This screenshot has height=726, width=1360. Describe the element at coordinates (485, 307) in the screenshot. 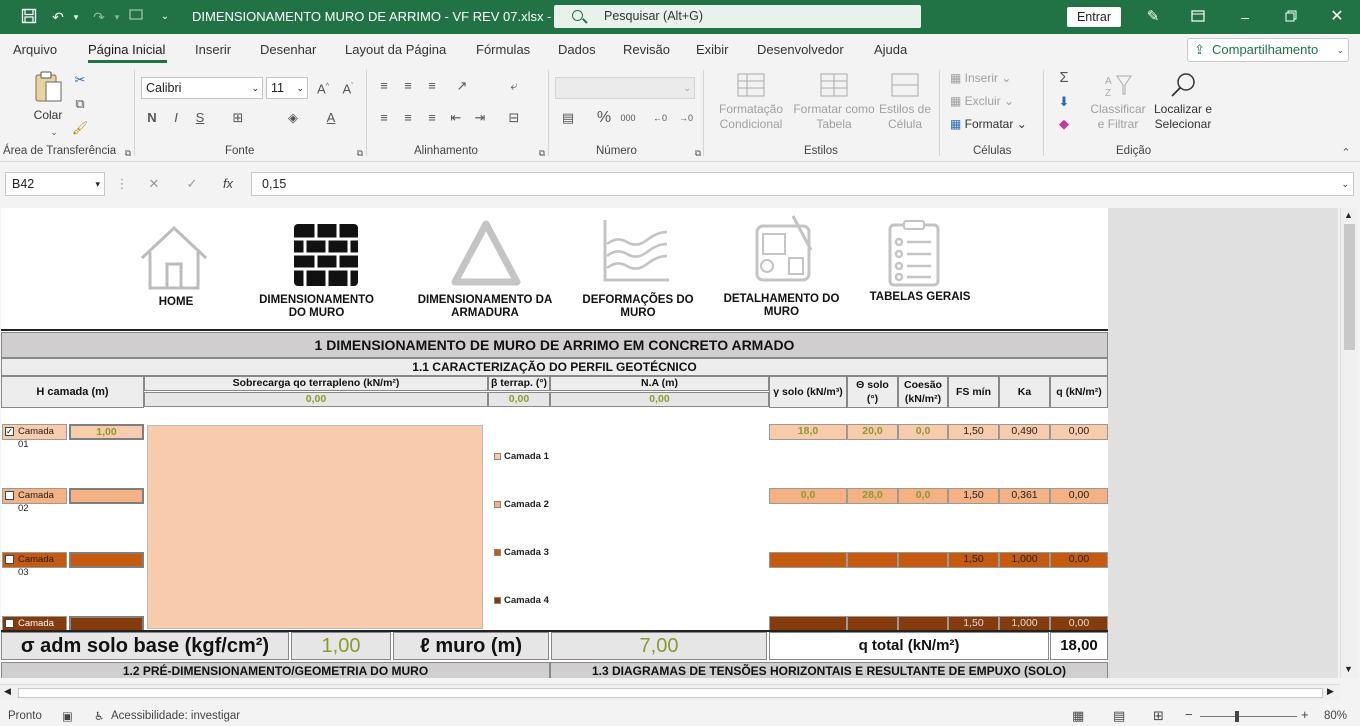

I see `nav-dimensionamento-armadura-label: DIMENSIONAMENTO DA ARMADURA` at that location.